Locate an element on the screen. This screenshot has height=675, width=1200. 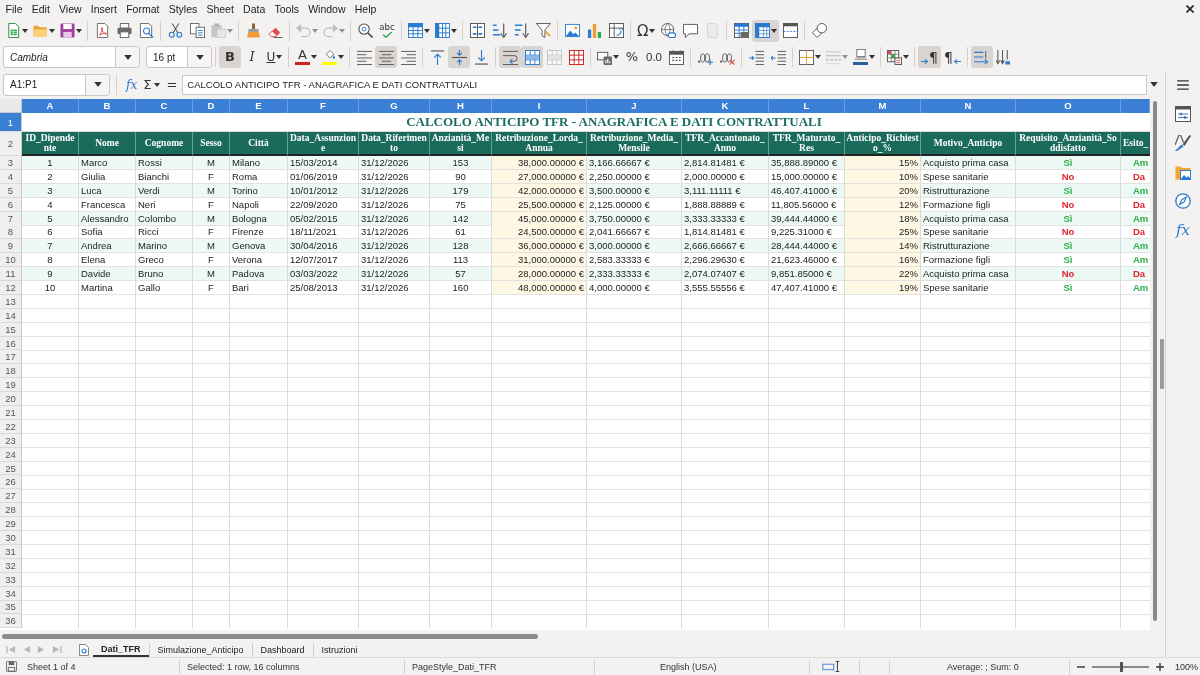
column-header: I is located at coordinates (539, 106).